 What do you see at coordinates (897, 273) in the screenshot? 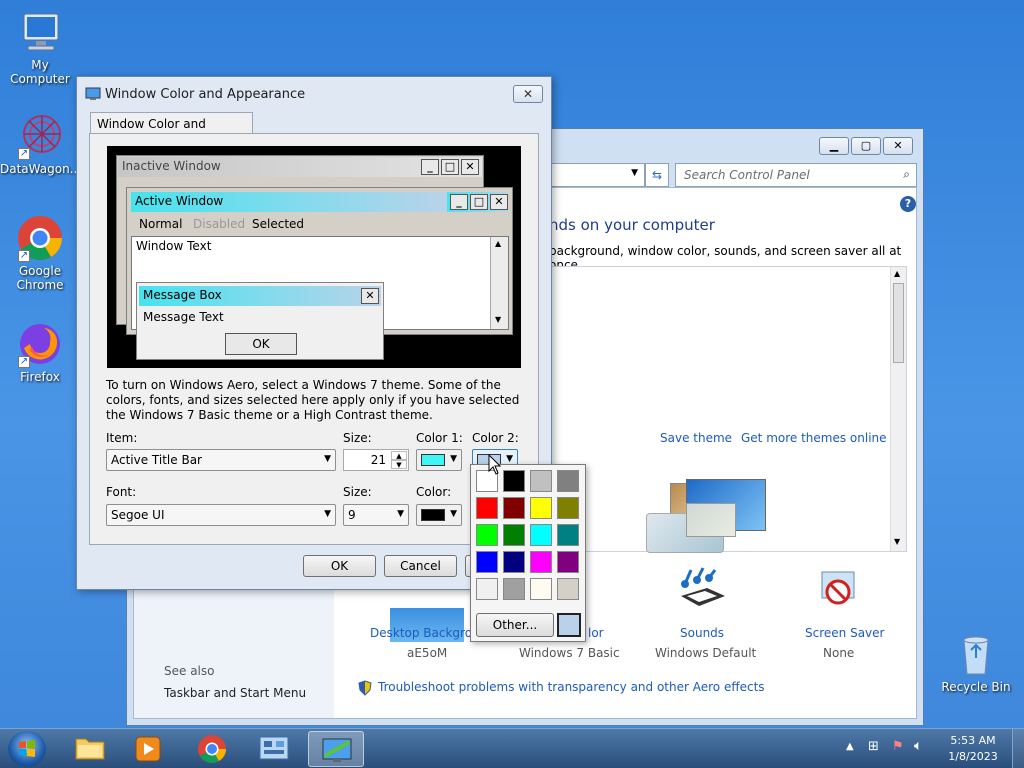
I see `scroll-up-icon: ▲` at bounding box center [897, 273].